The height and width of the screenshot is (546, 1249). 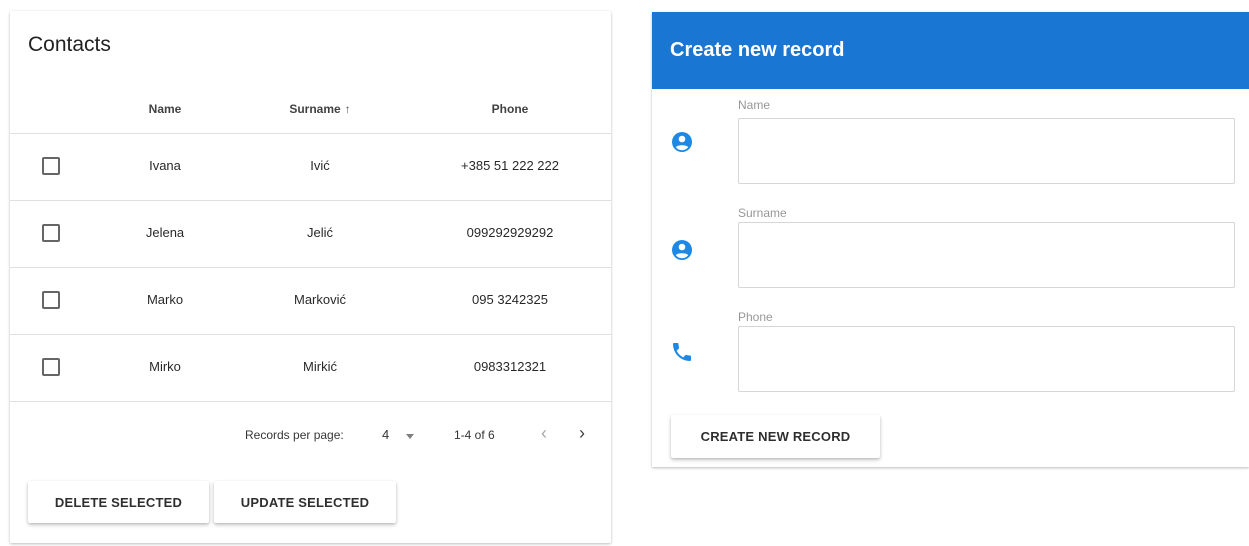 What do you see at coordinates (165, 366) in the screenshot?
I see `cell-name: Mirko` at bounding box center [165, 366].